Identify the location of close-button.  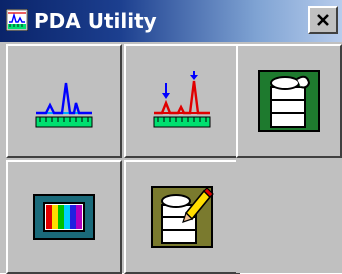
(323, 20).